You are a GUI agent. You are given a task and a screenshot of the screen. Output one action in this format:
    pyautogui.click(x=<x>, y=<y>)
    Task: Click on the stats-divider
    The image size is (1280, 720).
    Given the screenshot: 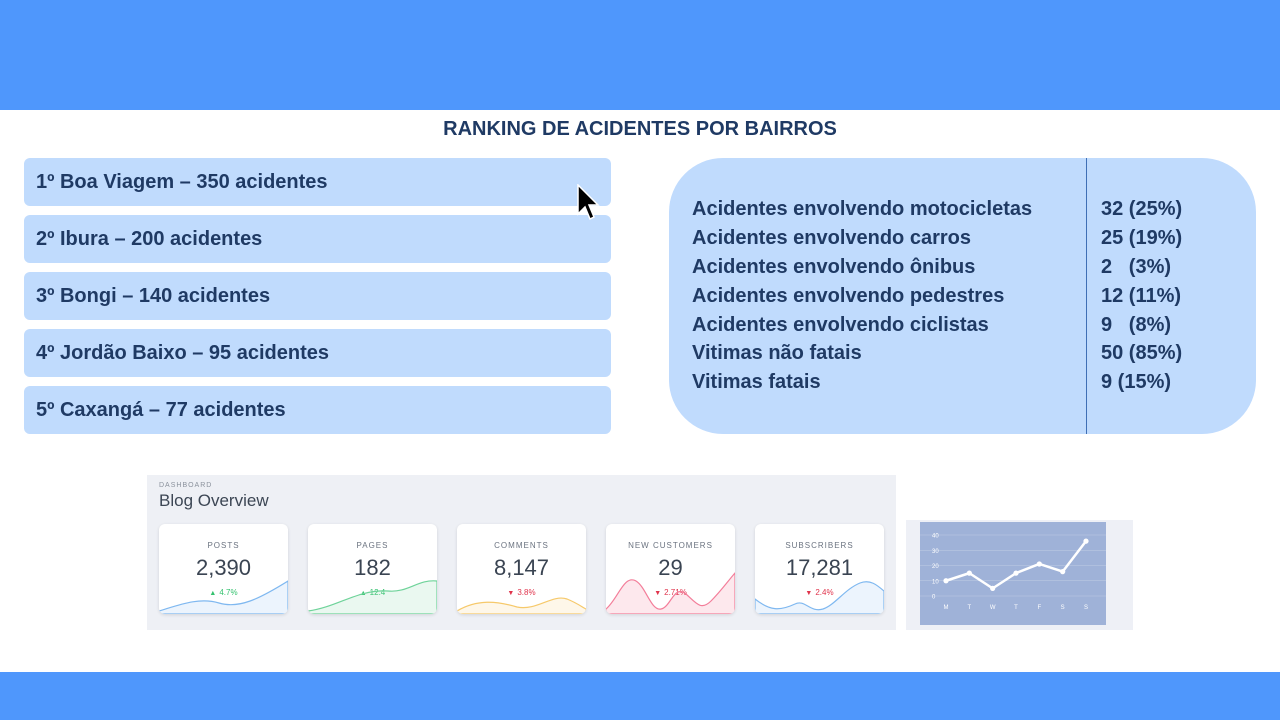 What is the action you would take?
    pyautogui.click(x=1086, y=296)
    